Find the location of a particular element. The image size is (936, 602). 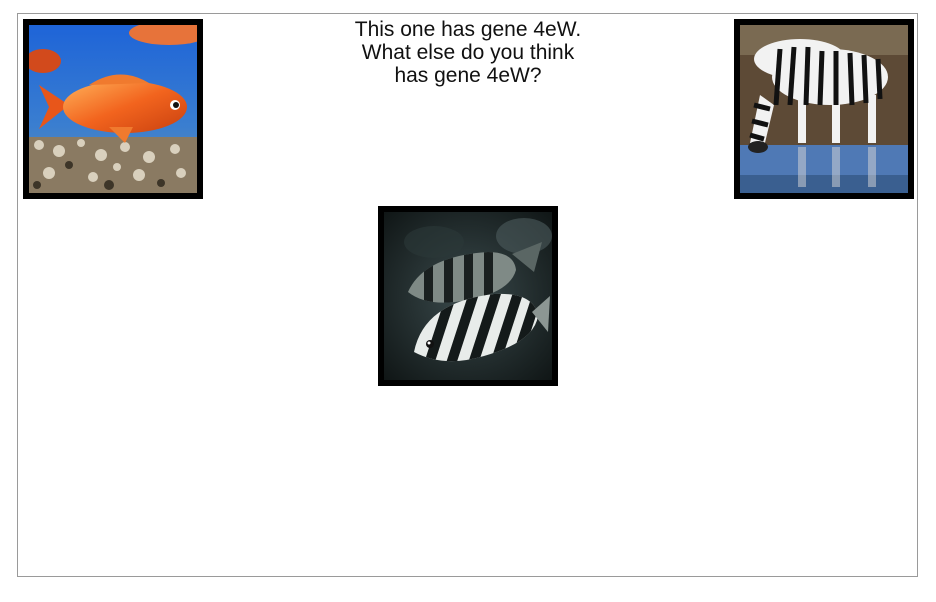

question-line-2: What else do you think is located at coordinates (468, 52).